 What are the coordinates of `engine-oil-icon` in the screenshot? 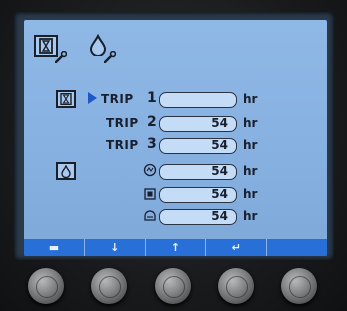 It's located at (150, 170).